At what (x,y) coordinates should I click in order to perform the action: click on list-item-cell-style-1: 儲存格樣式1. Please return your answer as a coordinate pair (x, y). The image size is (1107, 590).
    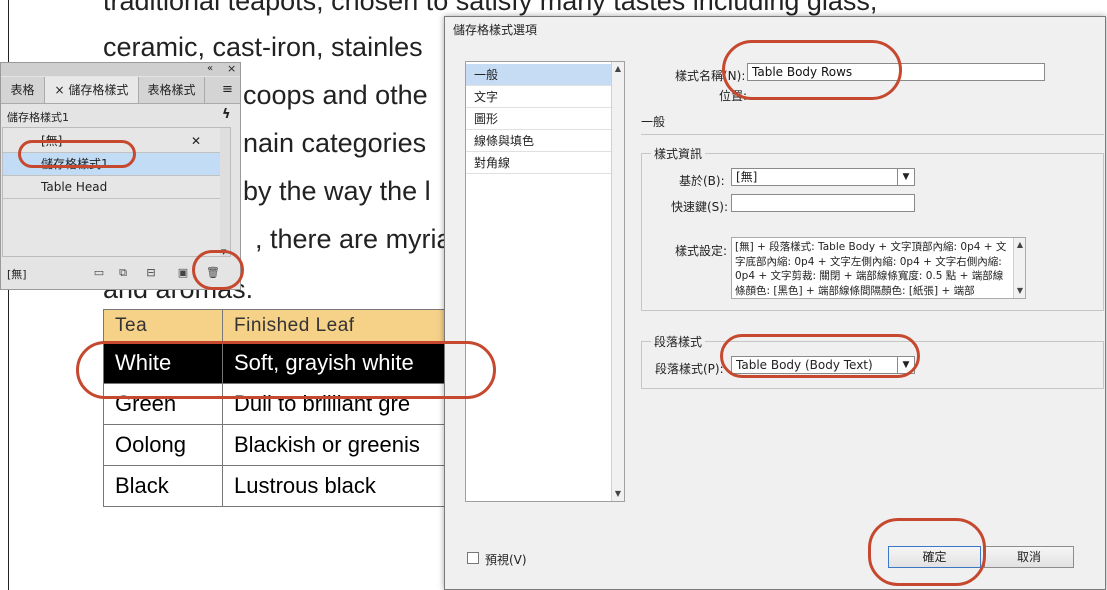
    Looking at the image, I should click on (116, 164).